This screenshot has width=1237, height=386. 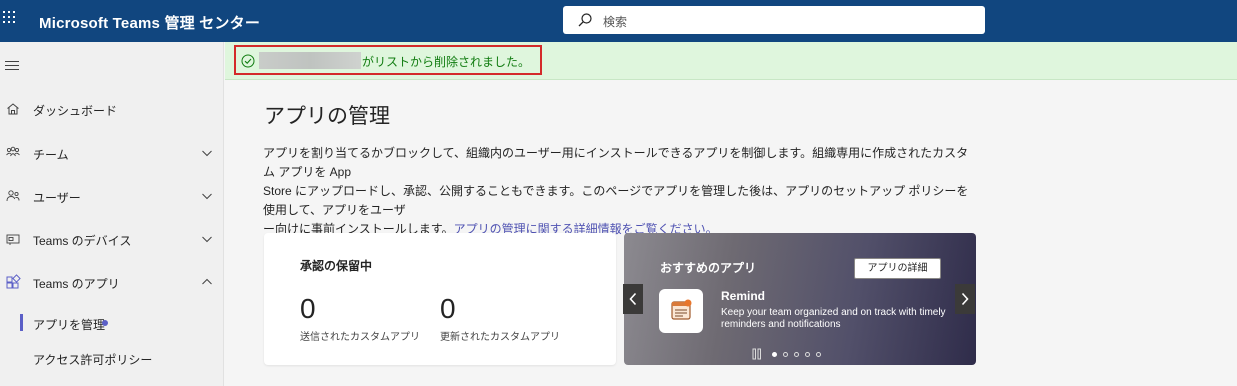 I want to click on pending-approval-card: 承認の保留中 0 送信されたカスタムアプリ 0 更新されたカスタムアプリ, so click(x=440, y=299).